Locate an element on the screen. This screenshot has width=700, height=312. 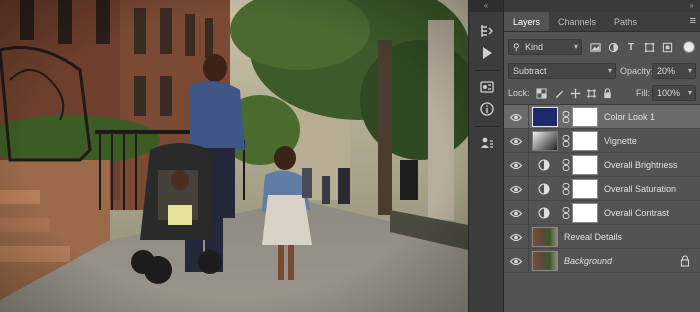
search-icon: ⚲ is located at coordinates (516, 47).